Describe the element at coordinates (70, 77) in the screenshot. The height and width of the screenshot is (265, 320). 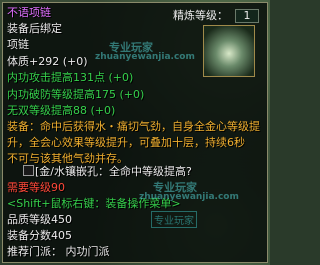
I see `stat-internal-attack: 内功攻击提高131点 (+0)` at that location.